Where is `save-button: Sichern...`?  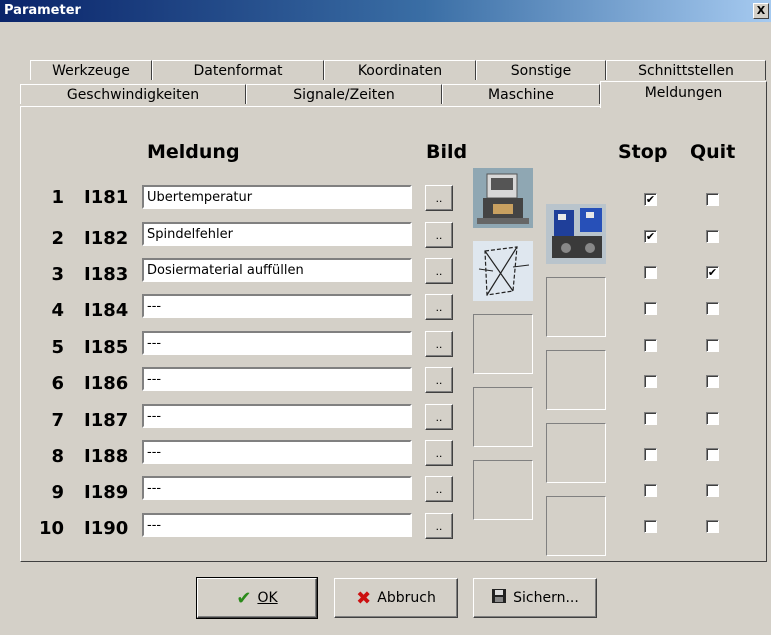 save-button: Sichern... is located at coordinates (535, 598).